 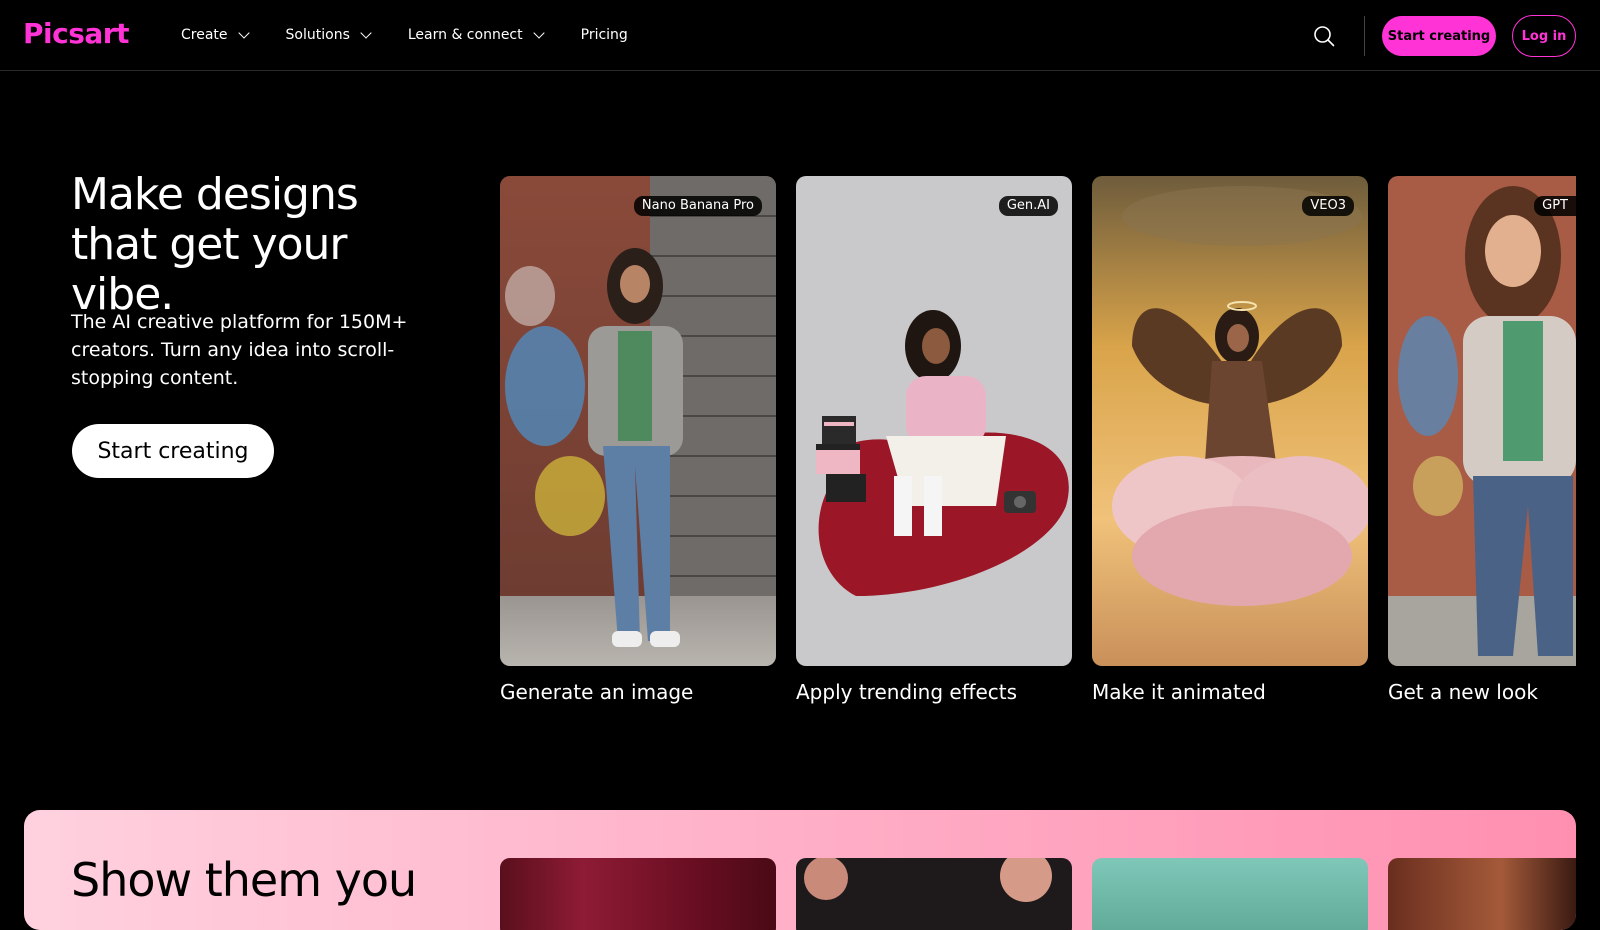 I want to click on model-badge: Gen.AI, so click(x=1028, y=206).